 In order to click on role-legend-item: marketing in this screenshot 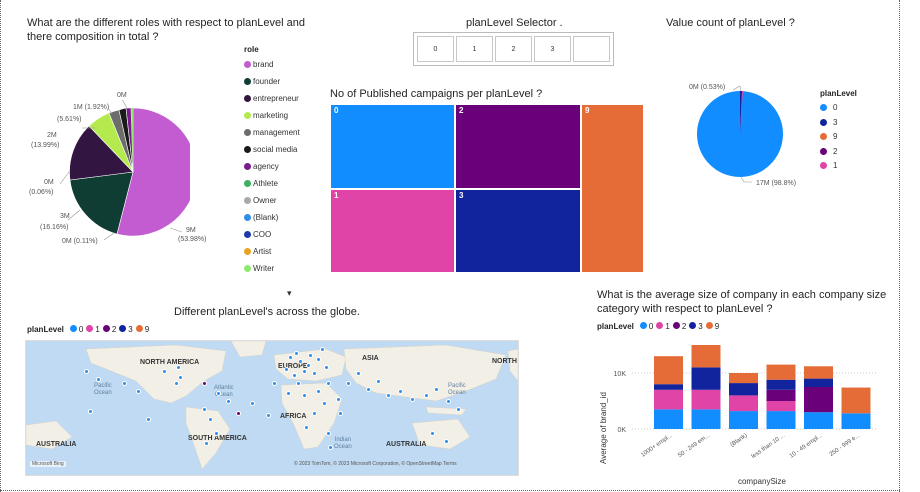, I will do `click(266, 115)`.